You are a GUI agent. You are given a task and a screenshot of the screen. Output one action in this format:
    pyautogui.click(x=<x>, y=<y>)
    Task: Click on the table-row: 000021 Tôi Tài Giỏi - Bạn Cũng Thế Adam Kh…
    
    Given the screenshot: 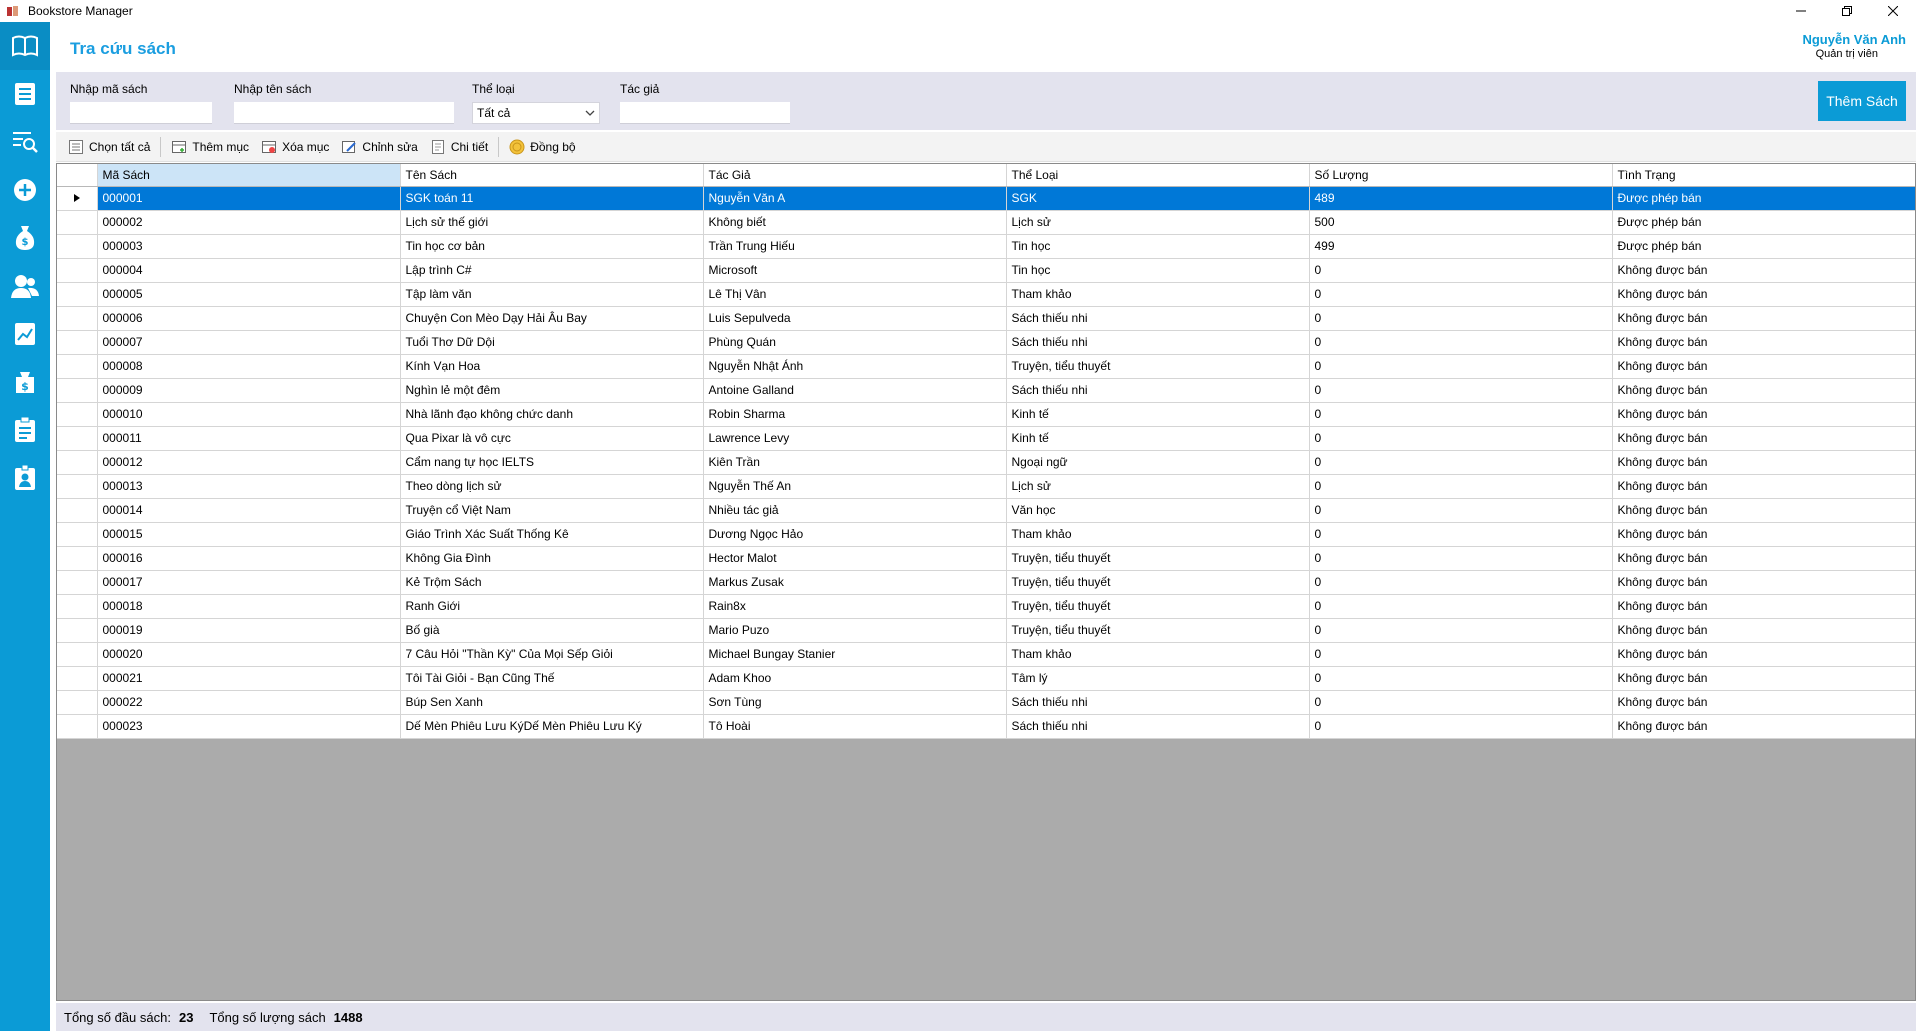 What is the action you would take?
    pyautogui.click(x=986, y=678)
    